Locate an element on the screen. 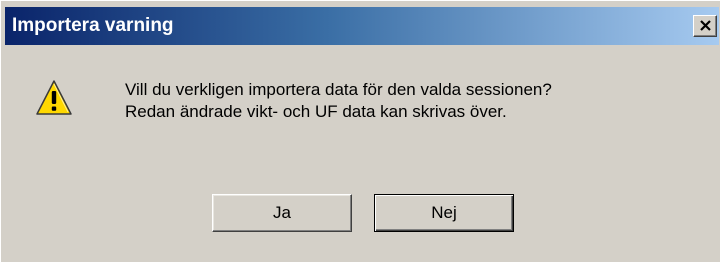  warning-icon is located at coordinates (54, 97).